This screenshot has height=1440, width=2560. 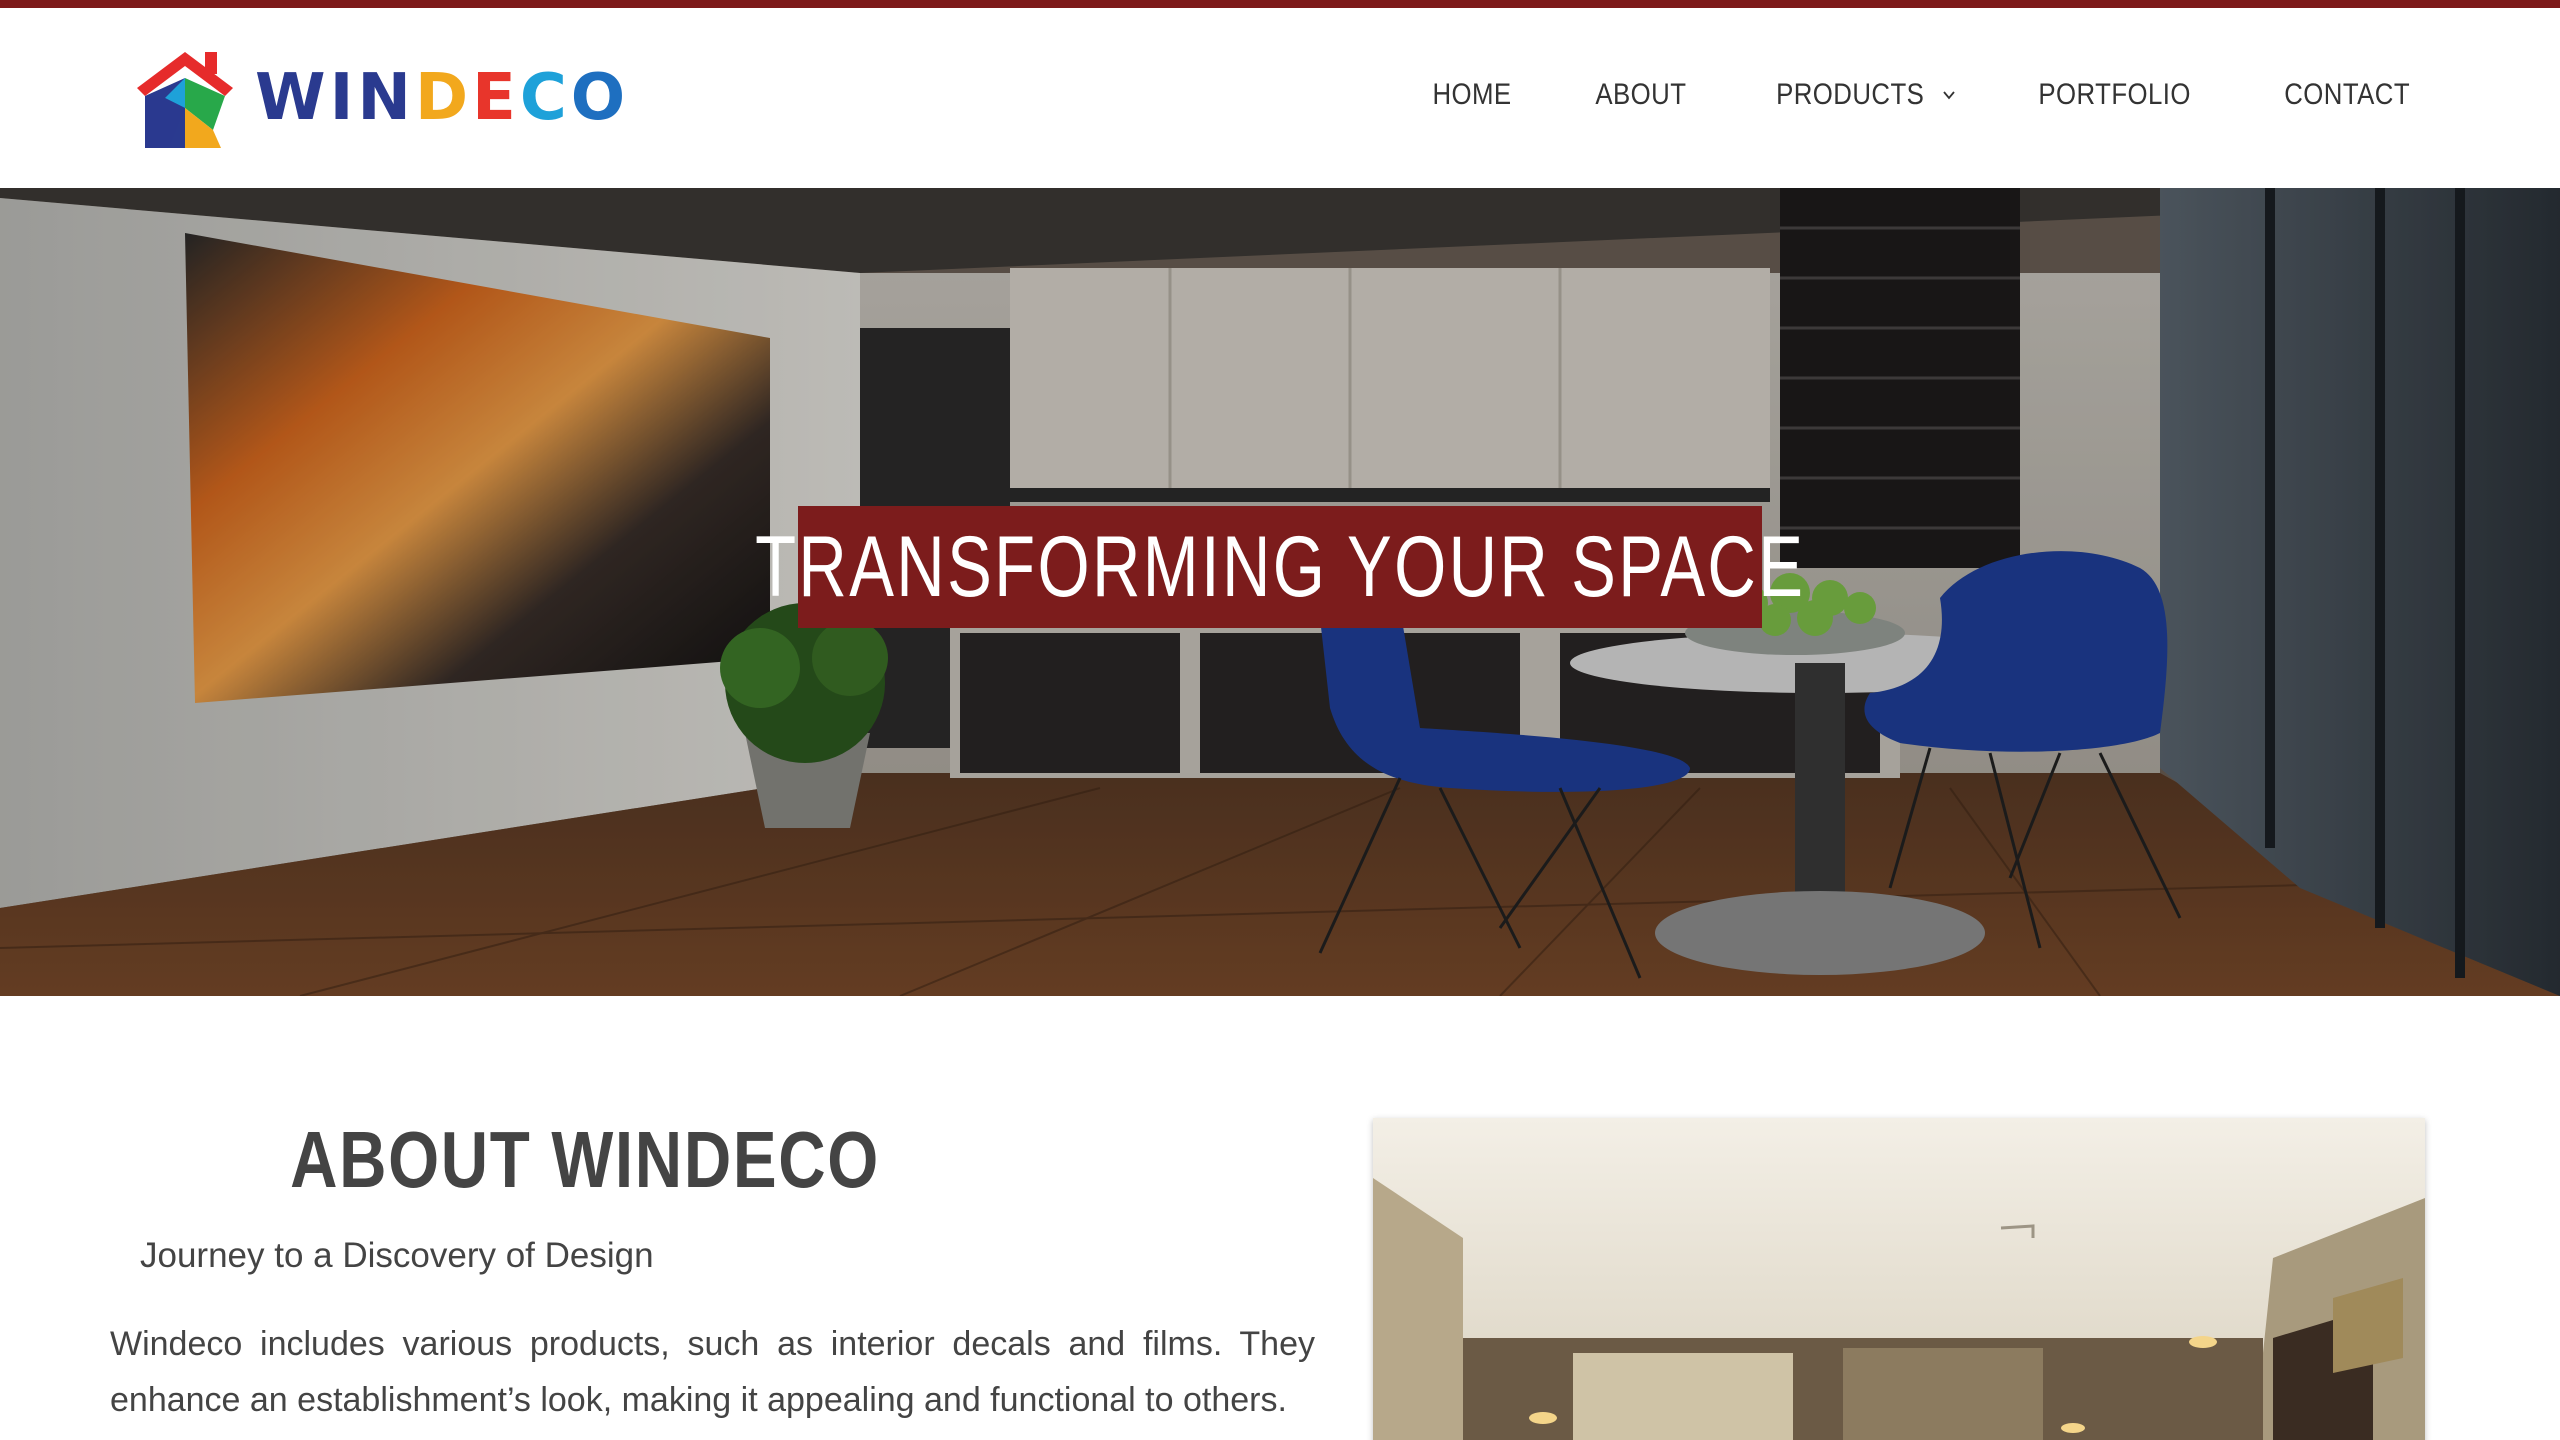 I want to click on brand-letter: C, so click(x=545, y=98).